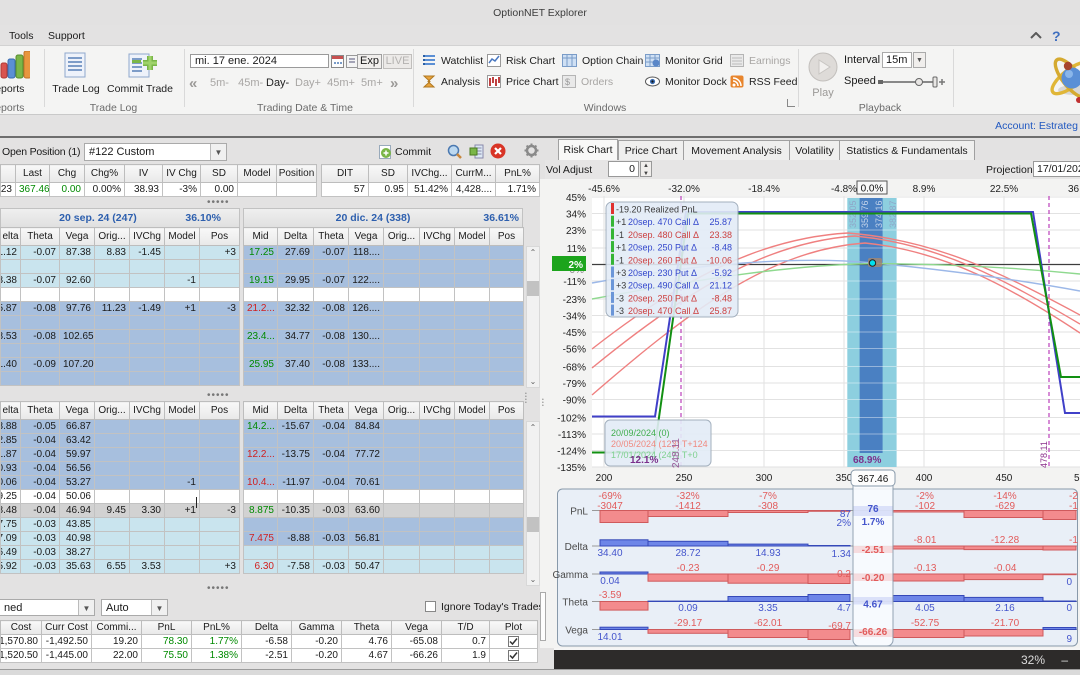  What do you see at coordinates (925, 623) in the screenshot?
I see `svg-text: -52.75` at bounding box center [925, 623].